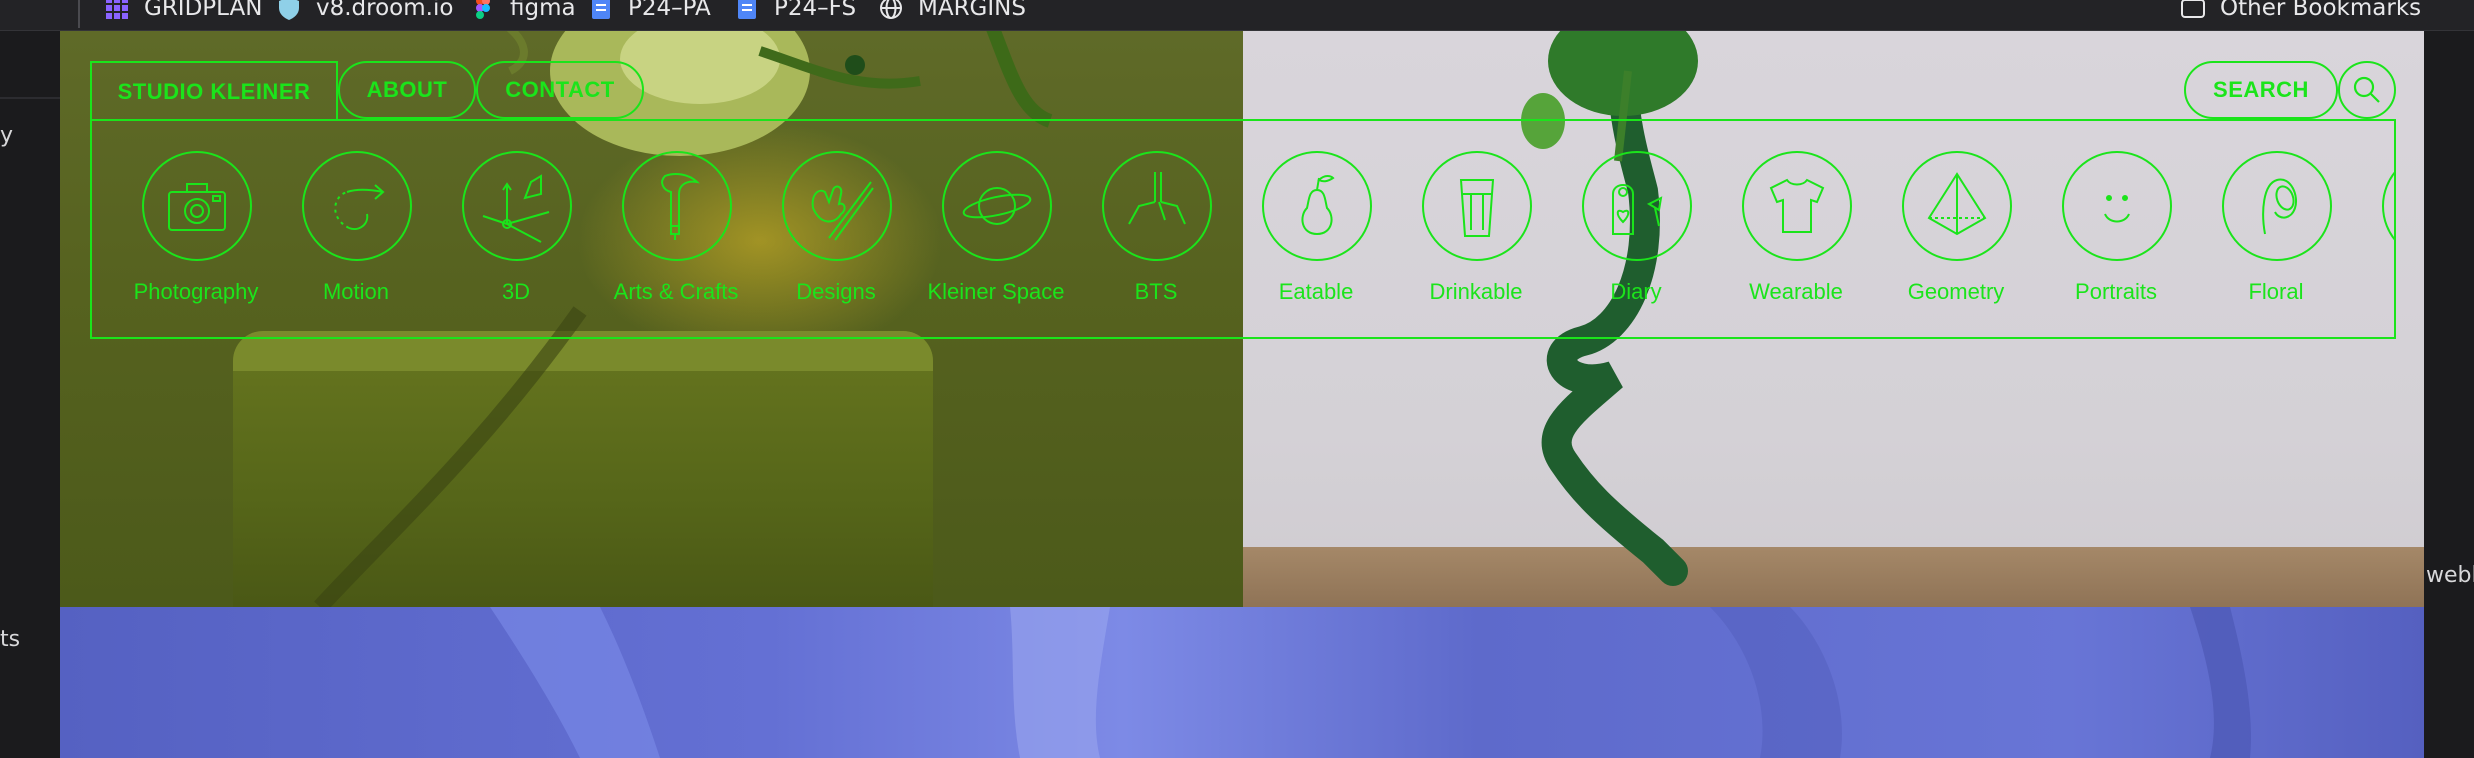 This screenshot has width=2474, height=758. What do you see at coordinates (359, 207) in the screenshot?
I see `motion-arrow-icon` at bounding box center [359, 207].